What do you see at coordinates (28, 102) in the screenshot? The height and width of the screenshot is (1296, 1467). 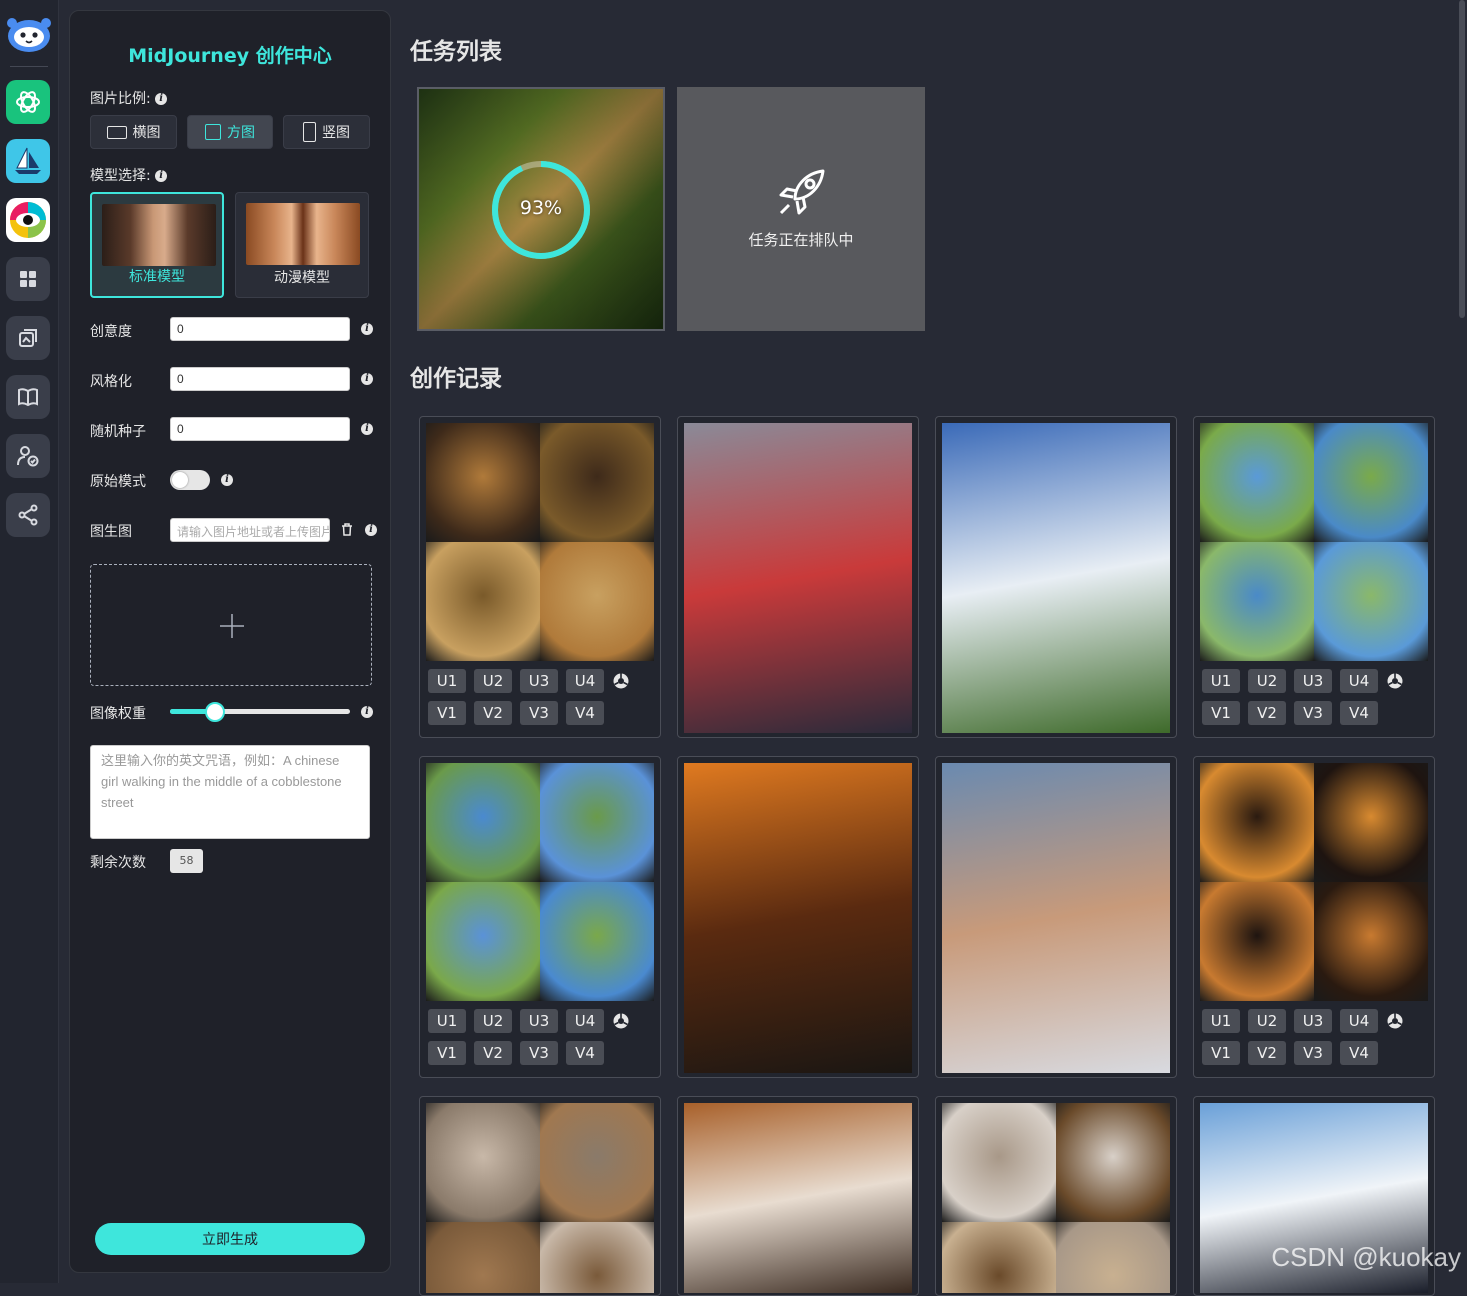 I see `chatgpt-icon` at bounding box center [28, 102].